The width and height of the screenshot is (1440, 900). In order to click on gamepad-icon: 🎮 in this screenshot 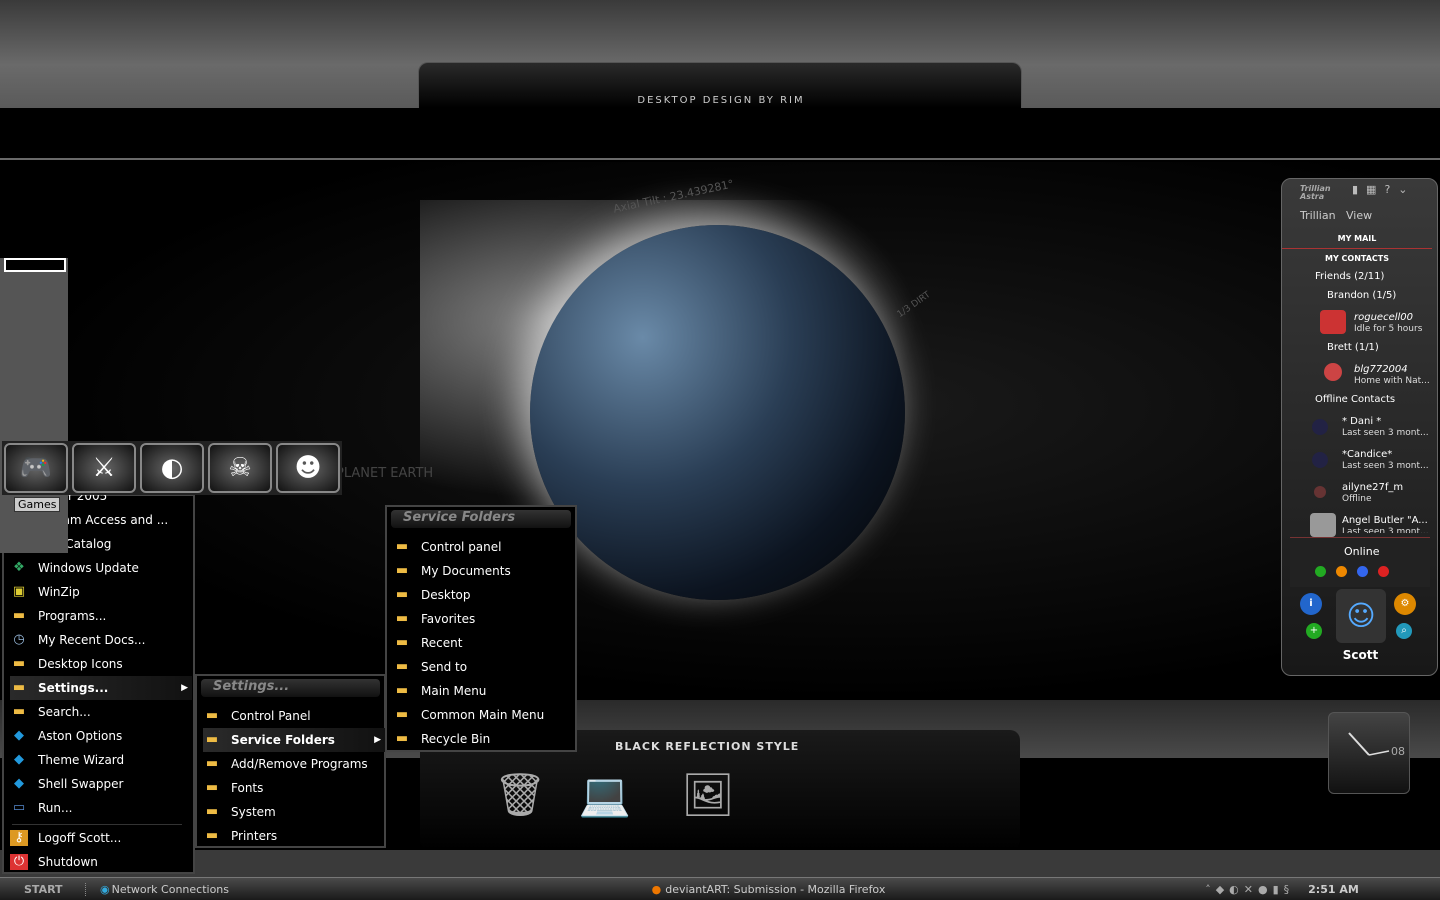, I will do `click(36, 468)`.